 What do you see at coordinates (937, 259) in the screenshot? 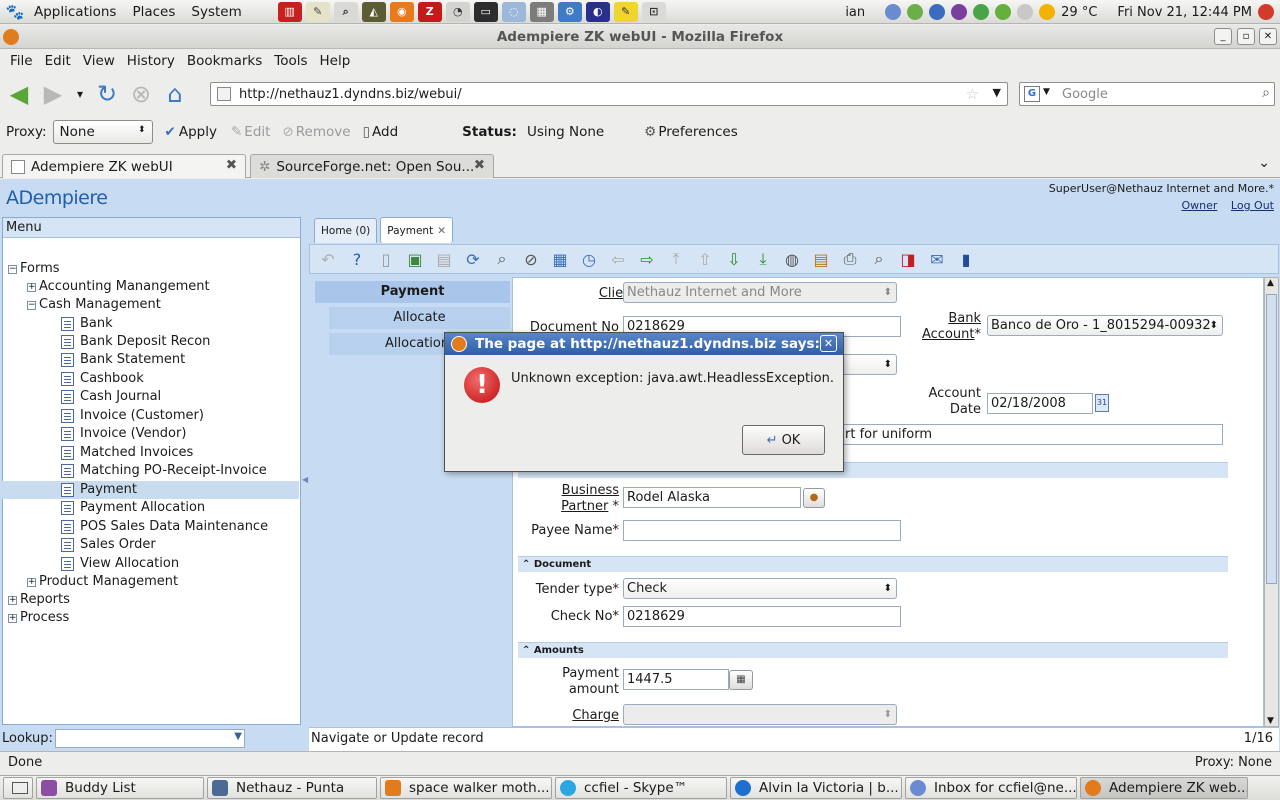
I see `request-icon: ✉` at bounding box center [937, 259].